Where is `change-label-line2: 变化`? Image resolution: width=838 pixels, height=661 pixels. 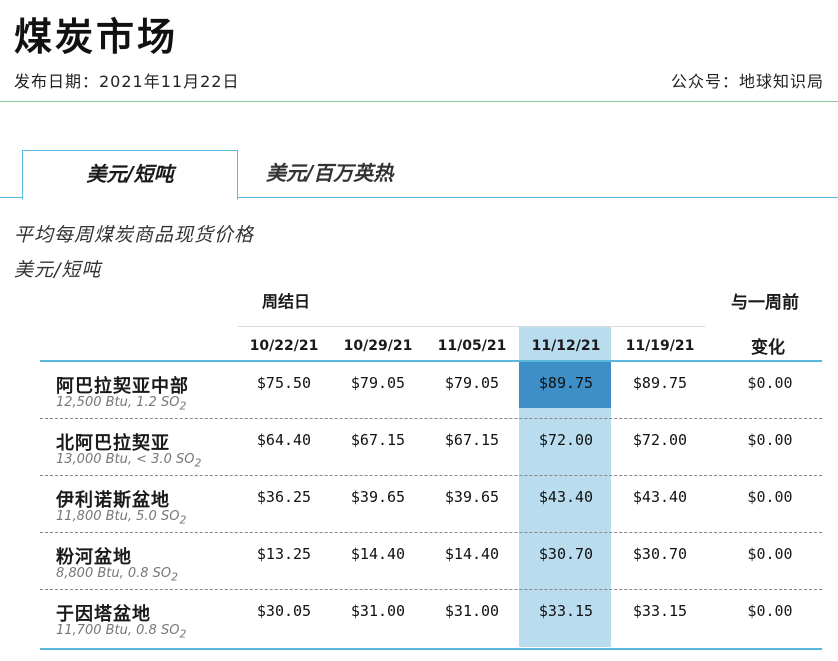
change-label-line2: 变化 is located at coordinates (768, 348).